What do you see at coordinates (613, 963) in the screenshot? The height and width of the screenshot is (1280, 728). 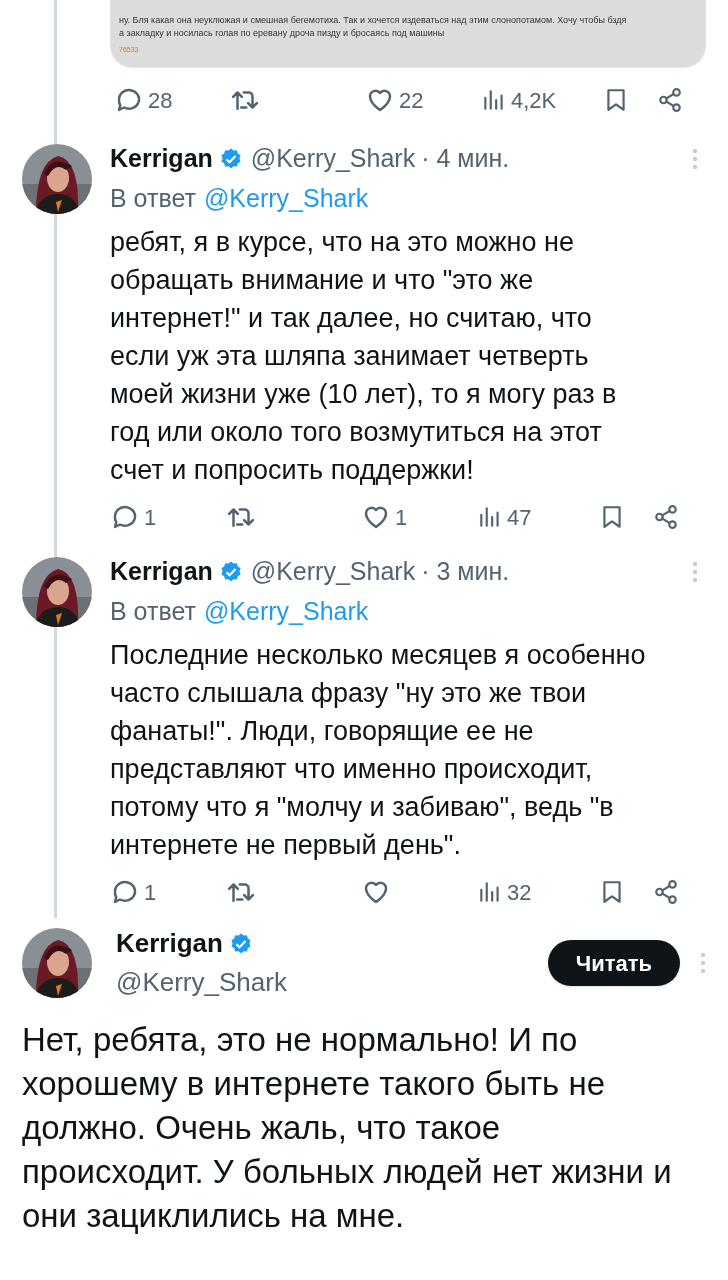 I see `follow-button: Читать` at bounding box center [613, 963].